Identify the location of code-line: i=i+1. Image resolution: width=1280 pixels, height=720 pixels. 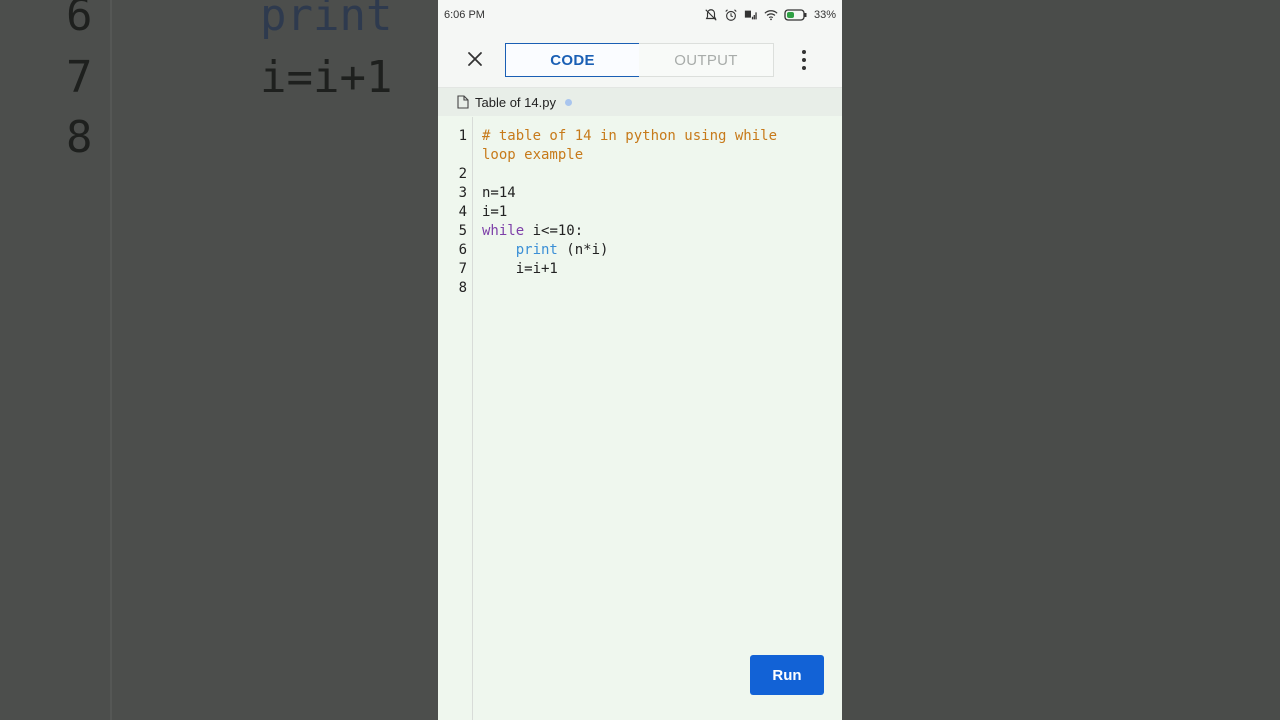
(520, 269).